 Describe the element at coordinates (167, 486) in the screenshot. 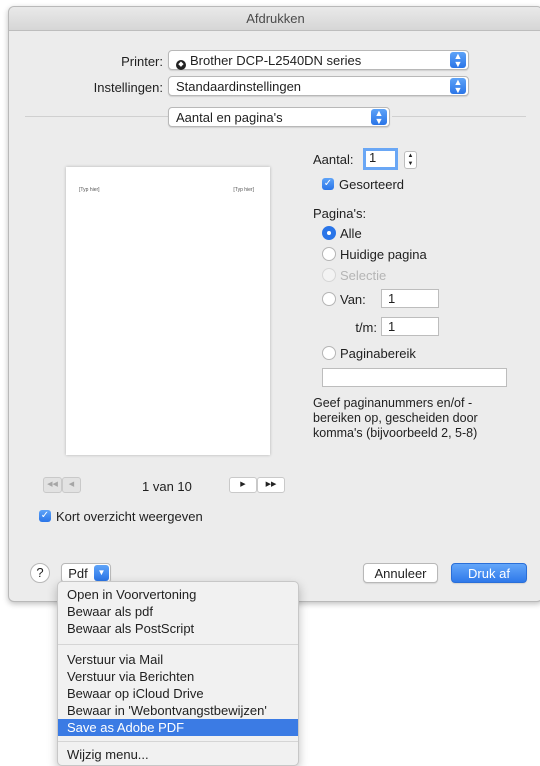

I see `page-info: 1 van 10` at that location.